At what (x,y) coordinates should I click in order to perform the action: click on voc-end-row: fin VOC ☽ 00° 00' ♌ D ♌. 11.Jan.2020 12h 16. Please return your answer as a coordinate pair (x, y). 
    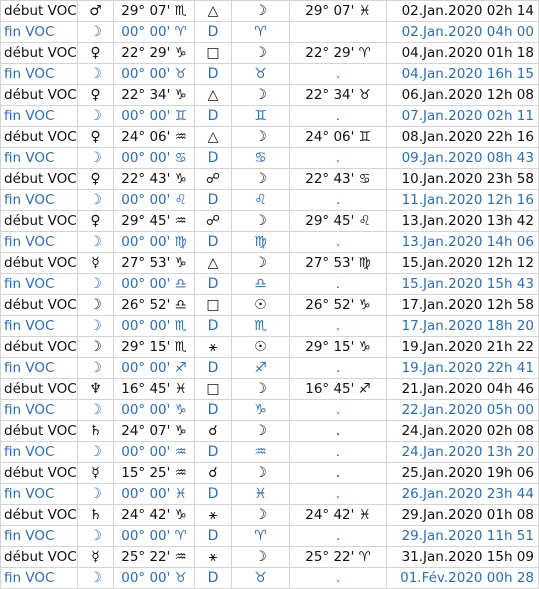
    Looking at the image, I should click on (269, 200).